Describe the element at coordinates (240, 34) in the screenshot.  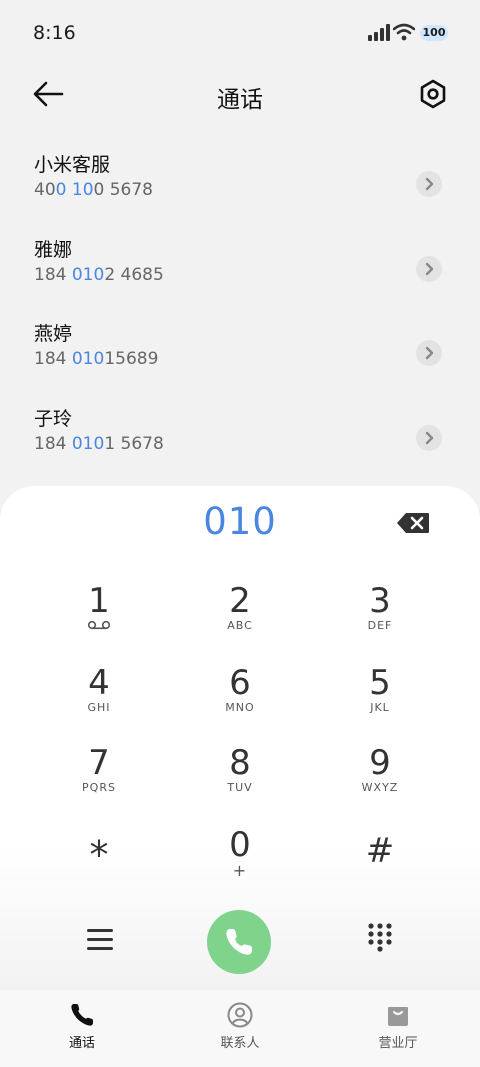
I see `status-bar: 8:16 100` at that location.